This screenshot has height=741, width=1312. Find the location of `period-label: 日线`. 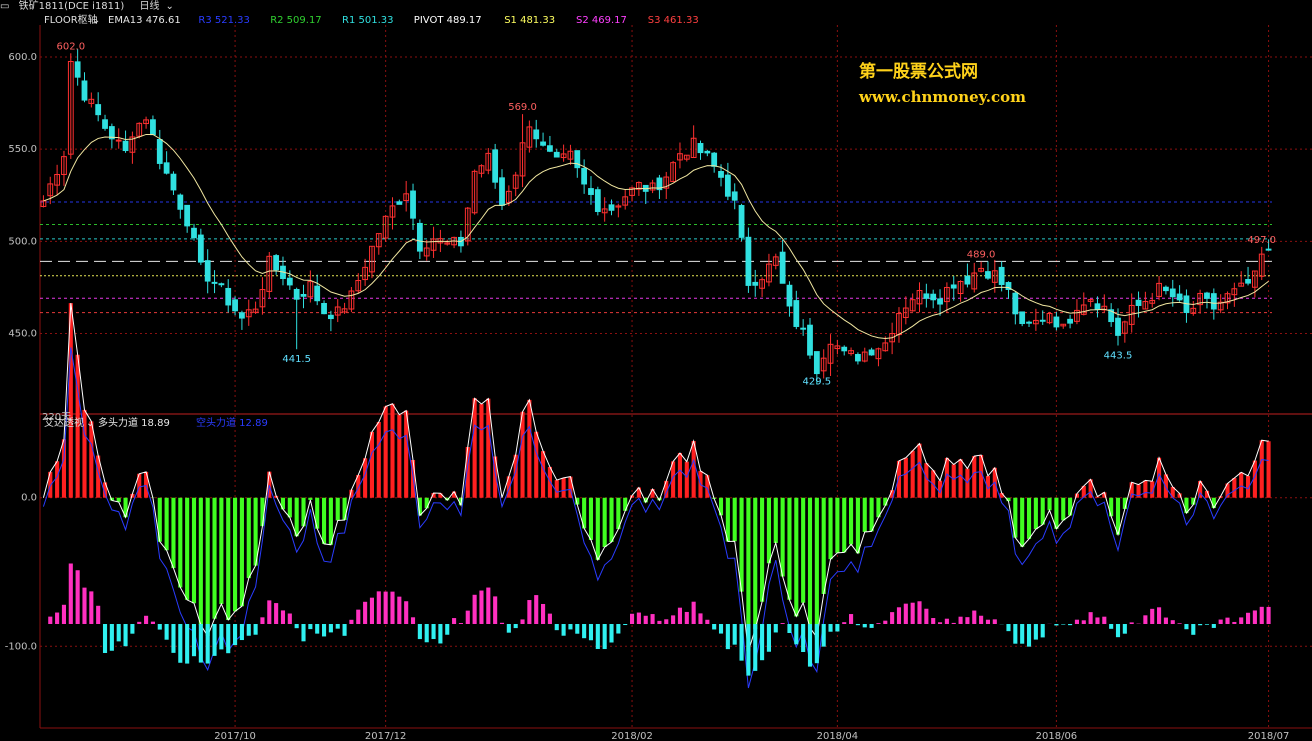

period-label: 日线 is located at coordinates (149, 6).